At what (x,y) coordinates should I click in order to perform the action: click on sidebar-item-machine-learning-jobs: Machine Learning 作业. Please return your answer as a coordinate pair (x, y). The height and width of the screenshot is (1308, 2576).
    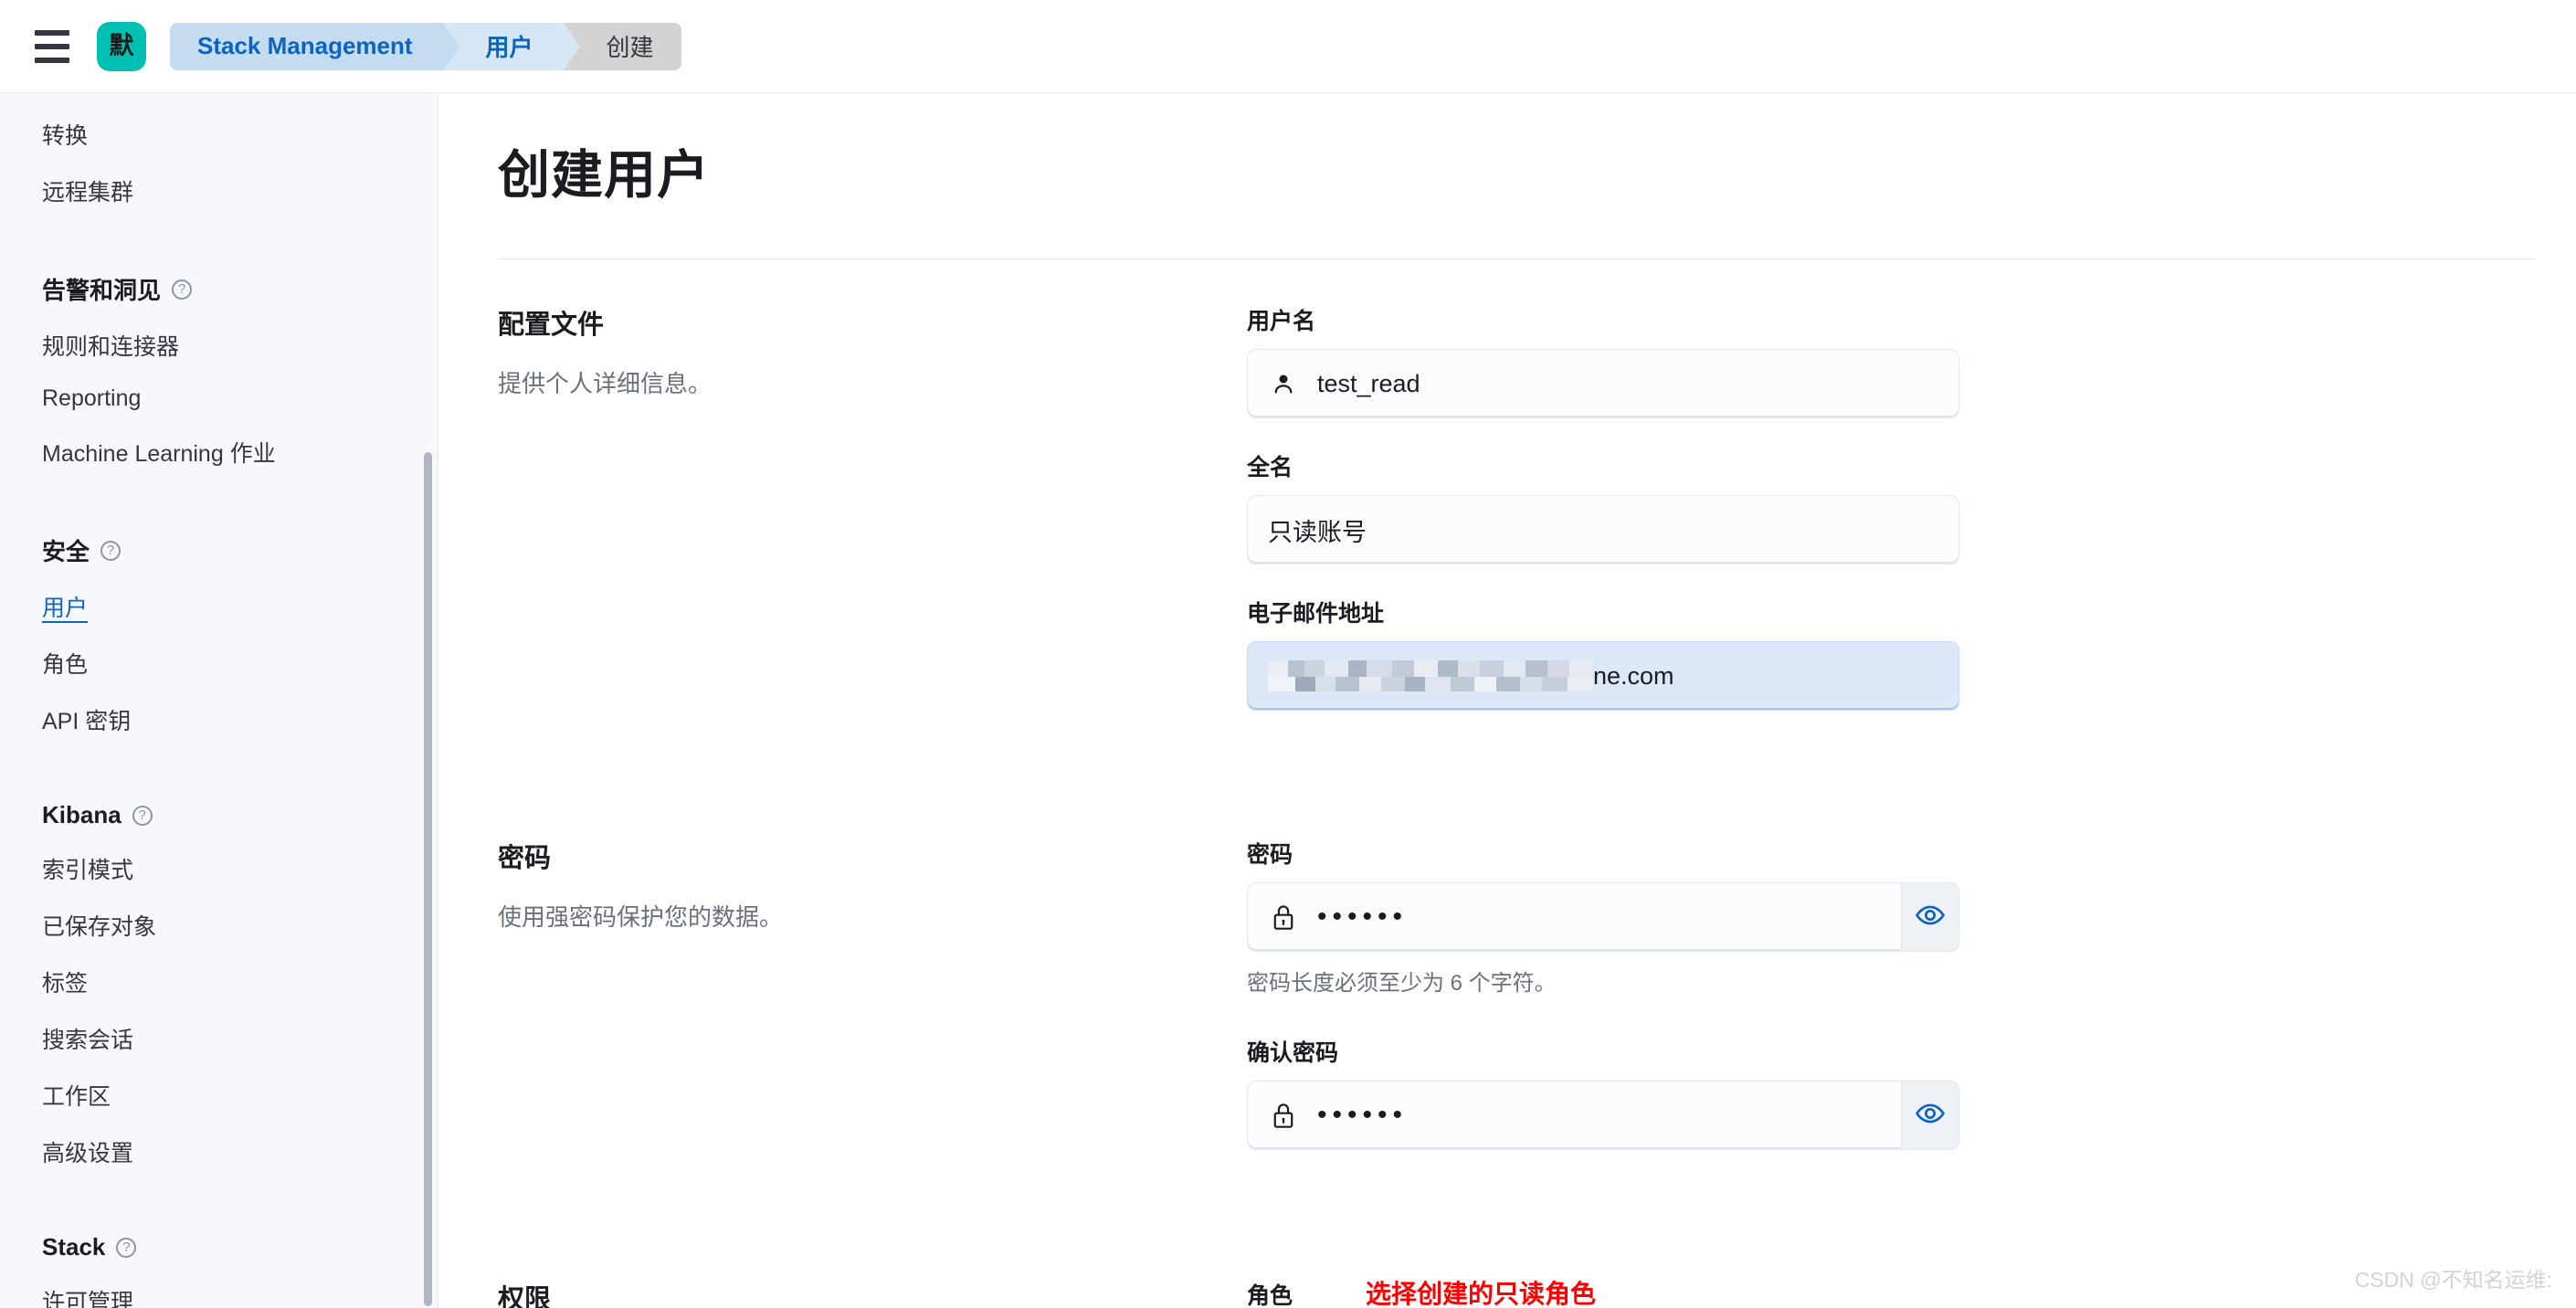
    Looking at the image, I should click on (240, 452).